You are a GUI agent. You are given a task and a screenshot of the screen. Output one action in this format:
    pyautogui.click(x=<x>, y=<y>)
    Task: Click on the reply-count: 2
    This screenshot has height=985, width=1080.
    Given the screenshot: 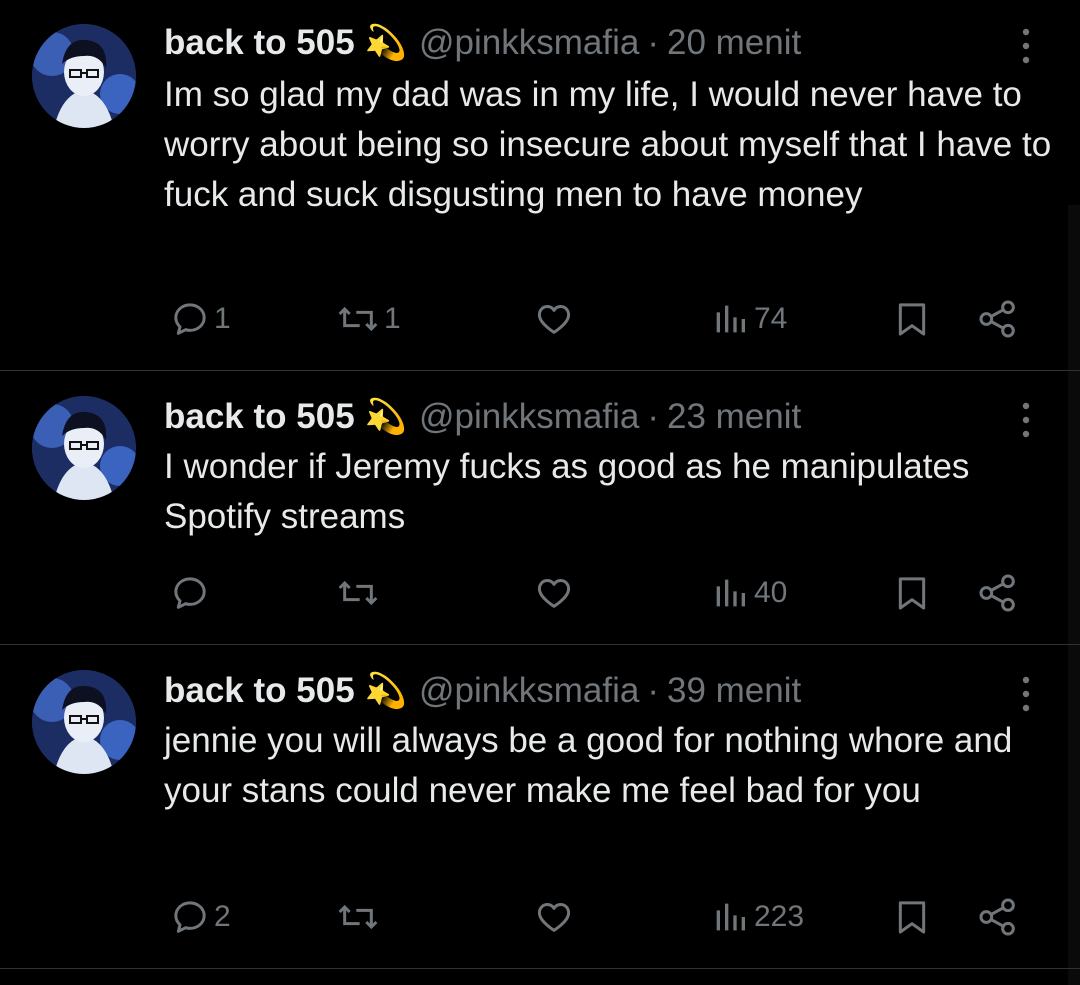 What is the action you would take?
    pyautogui.click(x=222, y=916)
    